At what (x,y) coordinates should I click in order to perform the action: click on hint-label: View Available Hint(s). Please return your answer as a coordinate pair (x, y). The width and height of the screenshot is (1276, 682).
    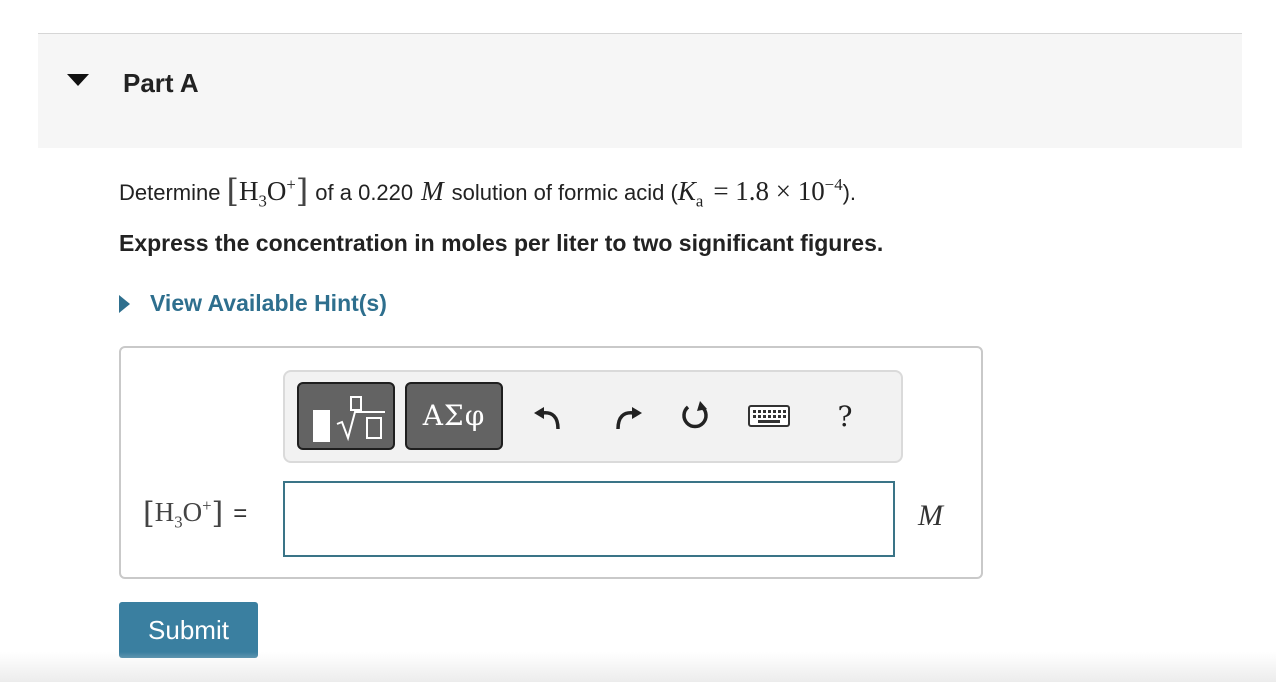
    Looking at the image, I should click on (268, 303).